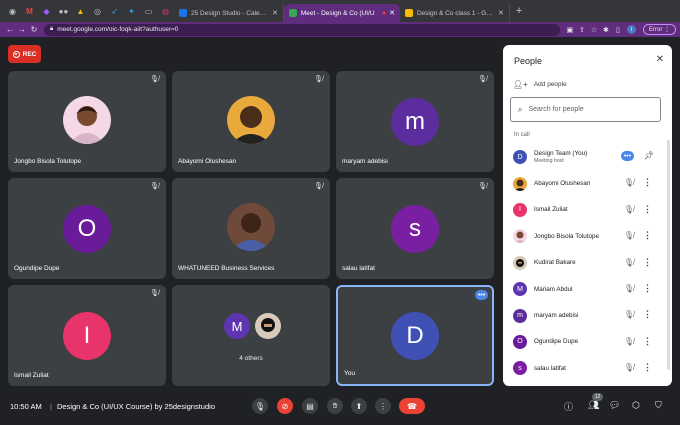 The height and width of the screenshot is (425, 680). What do you see at coordinates (520, 209) in the screenshot?
I see `list-avatar: I` at bounding box center [520, 209].